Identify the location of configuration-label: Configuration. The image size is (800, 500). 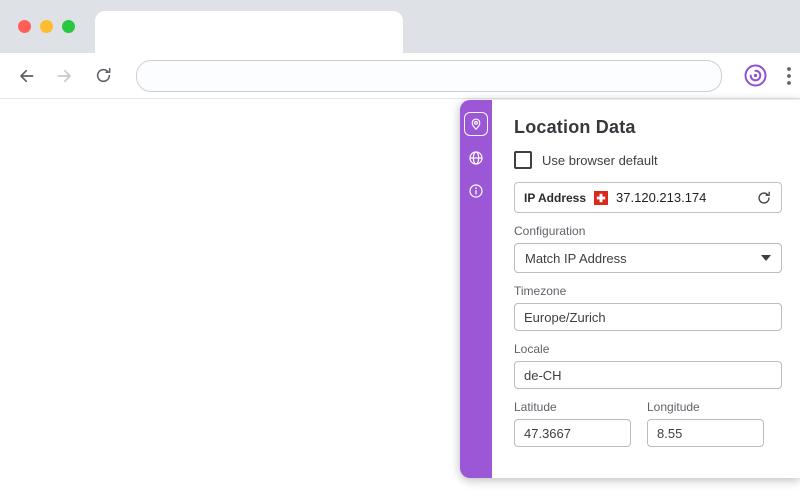
(550, 231).